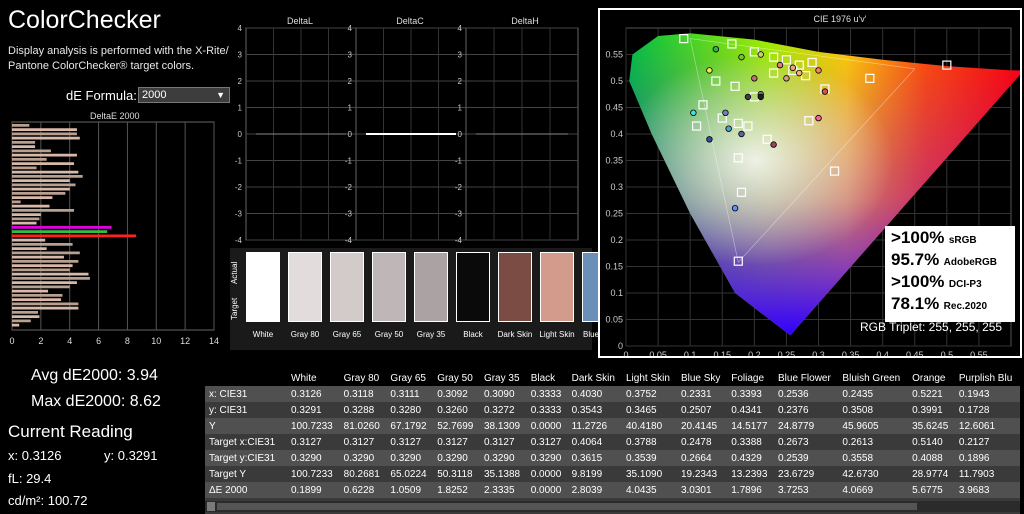 The image size is (1024, 514). What do you see at coordinates (184, 95) in the screenshot?
I see `de-formula-select: 2000 ▼` at bounding box center [184, 95].